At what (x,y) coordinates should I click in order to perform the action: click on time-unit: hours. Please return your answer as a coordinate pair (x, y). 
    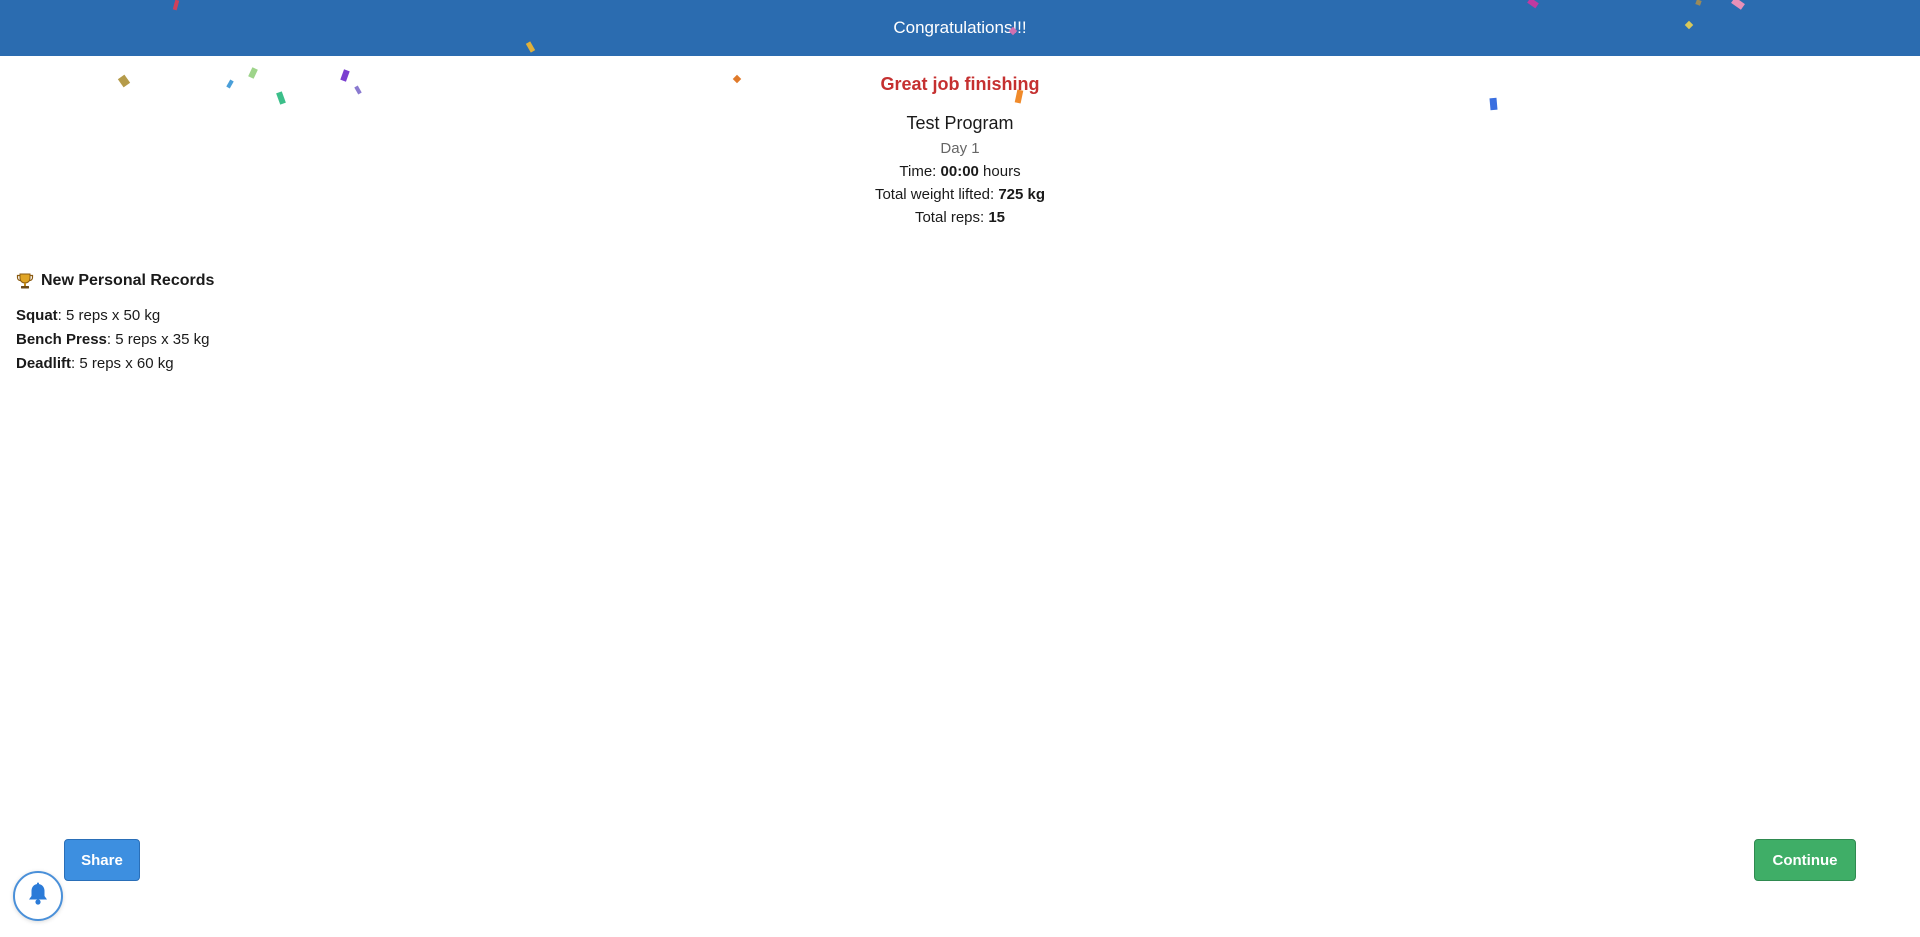
    Looking at the image, I should click on (999, 171).